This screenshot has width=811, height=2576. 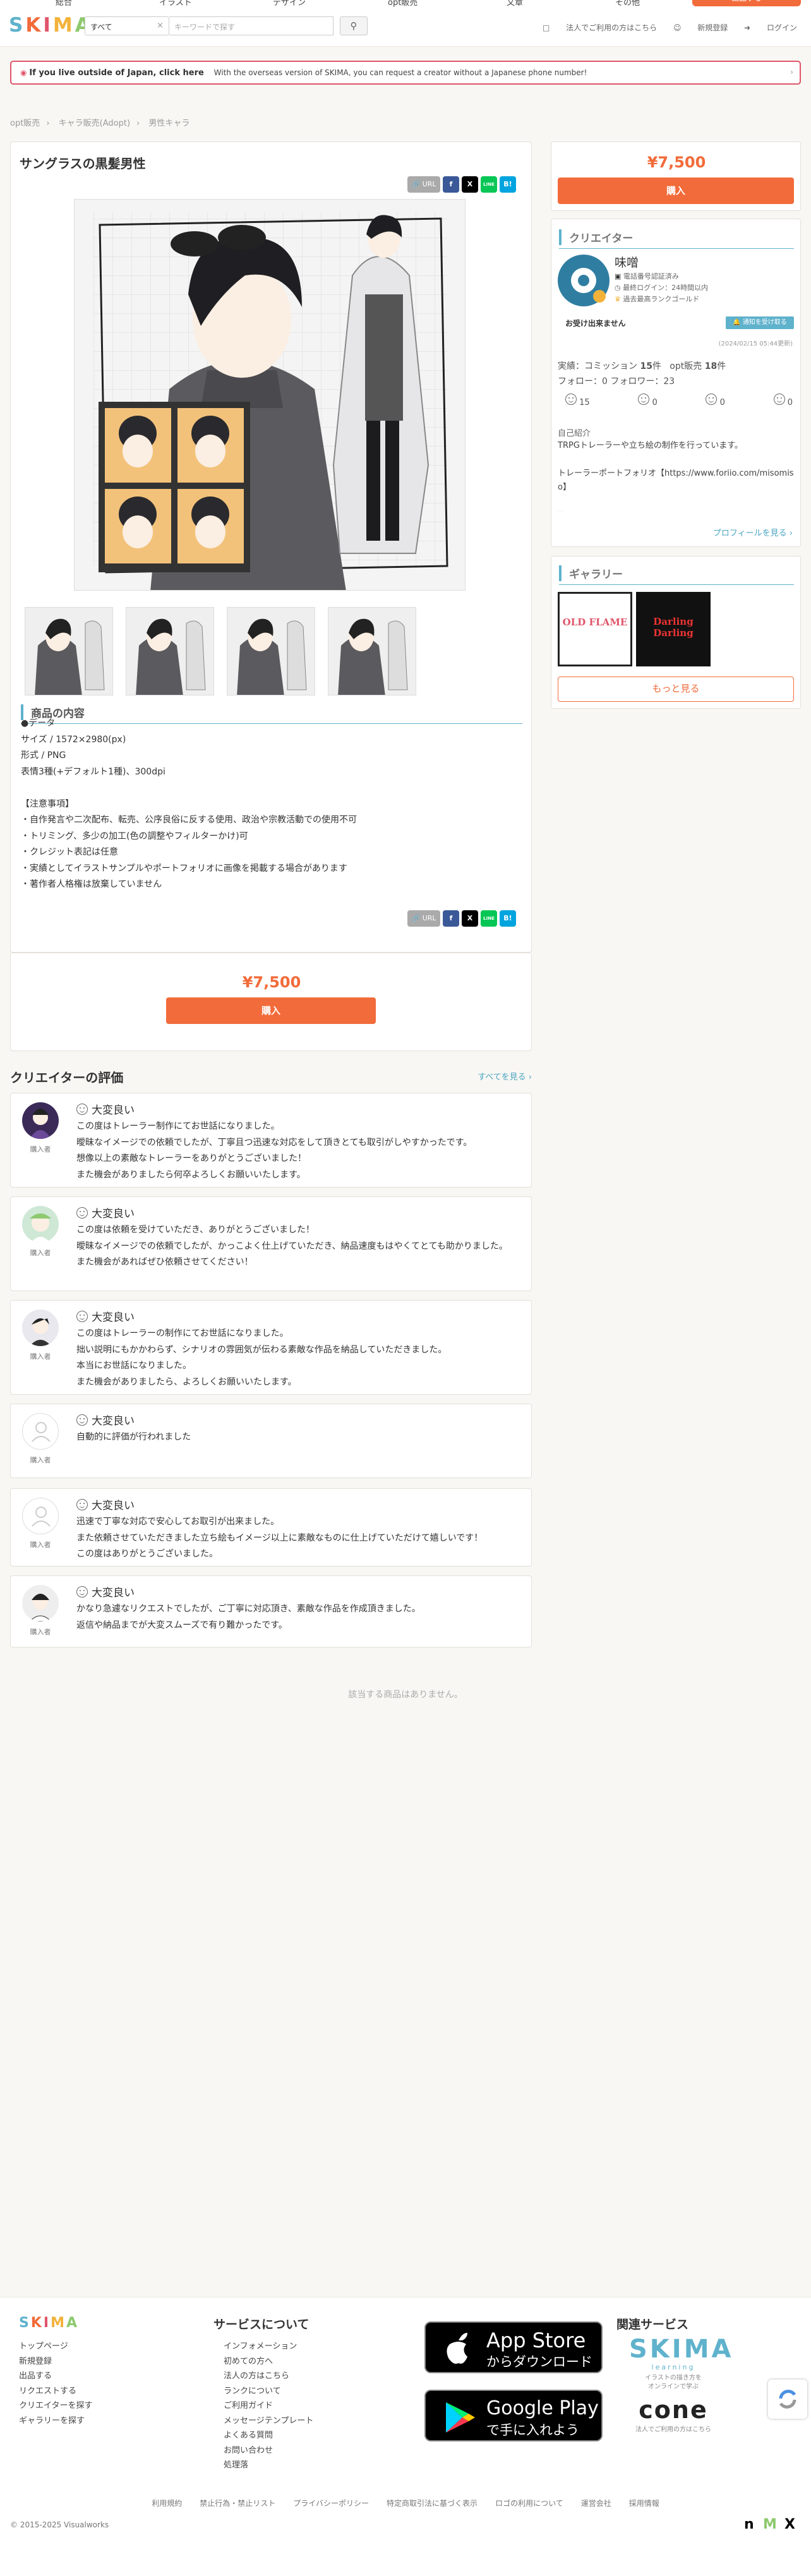 What do you see at coordinates (749, 2524) in the screenshot?
I see `note-icon: n` at bounding box center [749, 2524].